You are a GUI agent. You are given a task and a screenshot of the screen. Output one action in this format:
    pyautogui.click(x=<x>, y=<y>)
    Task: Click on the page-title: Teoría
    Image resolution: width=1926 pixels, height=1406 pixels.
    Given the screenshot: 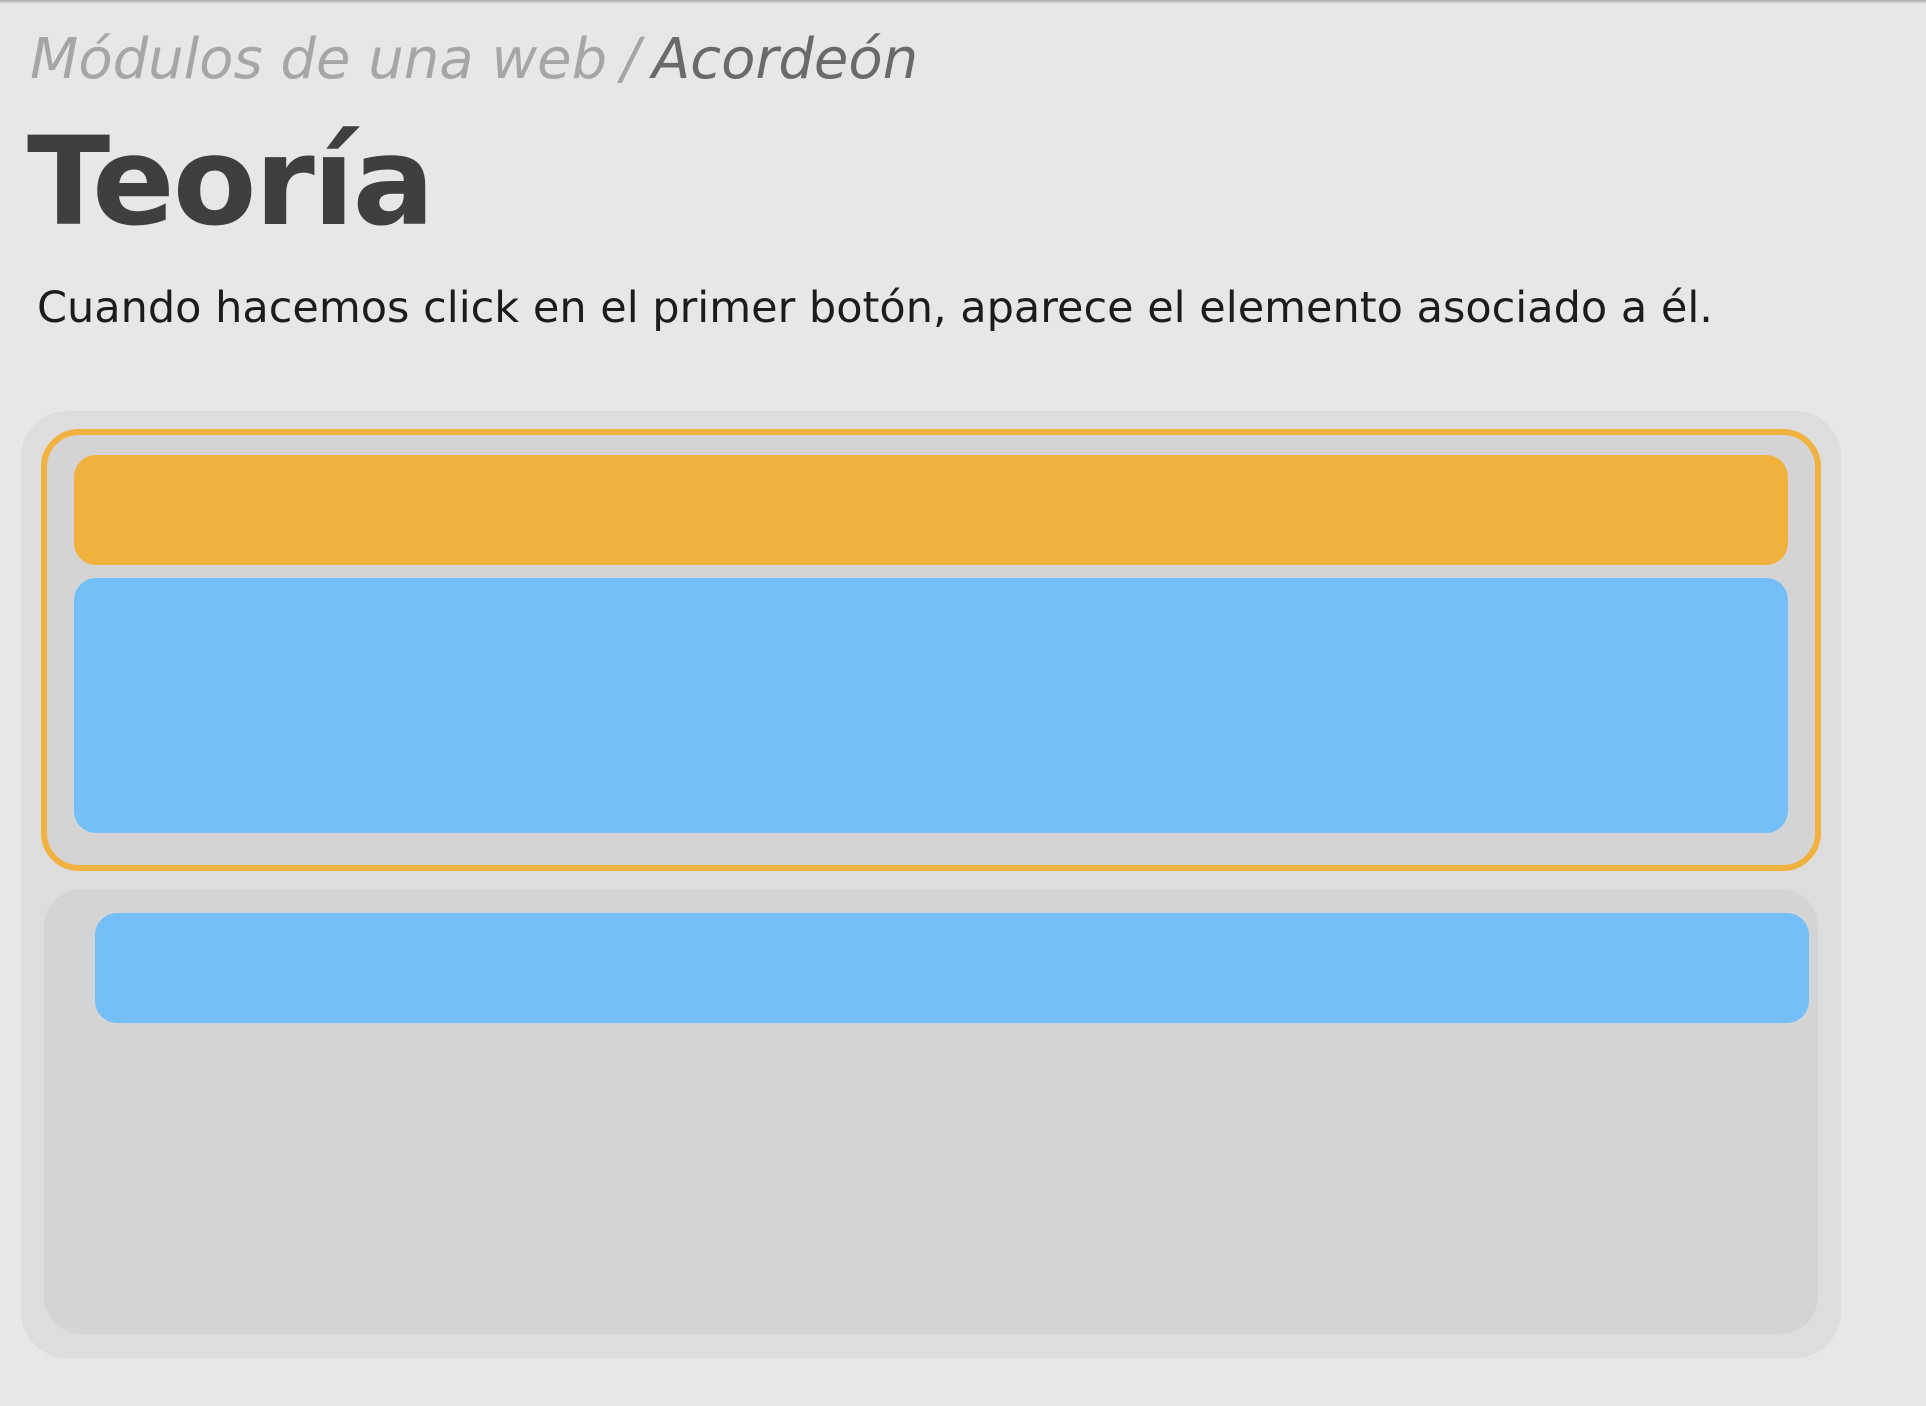 What is the action you would take?
    pyautogui.click(x=231, y=182)
    